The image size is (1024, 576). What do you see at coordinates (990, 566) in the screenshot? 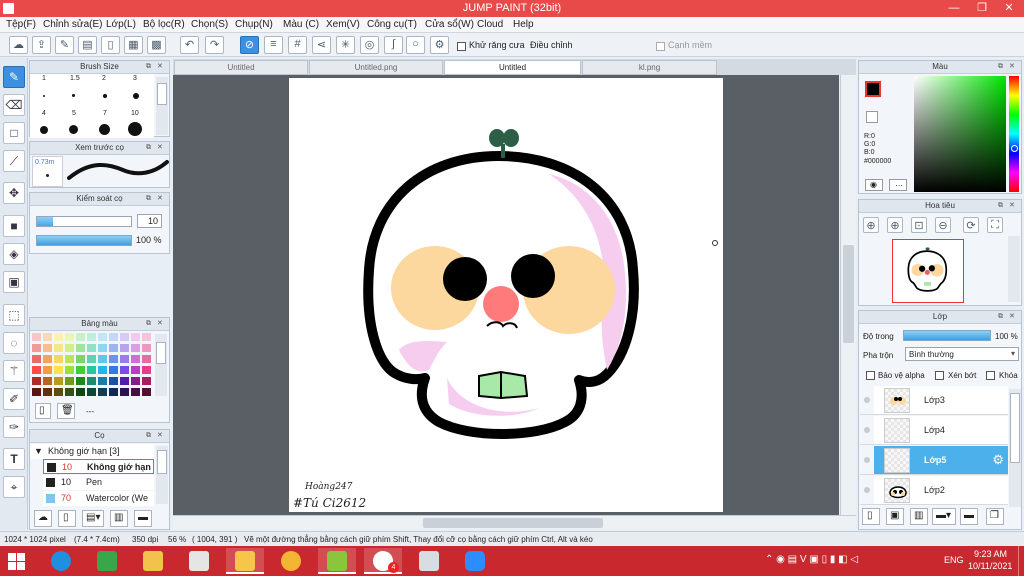
I see `clock-date: 10/11/2021` at bounding box center [990, 566].